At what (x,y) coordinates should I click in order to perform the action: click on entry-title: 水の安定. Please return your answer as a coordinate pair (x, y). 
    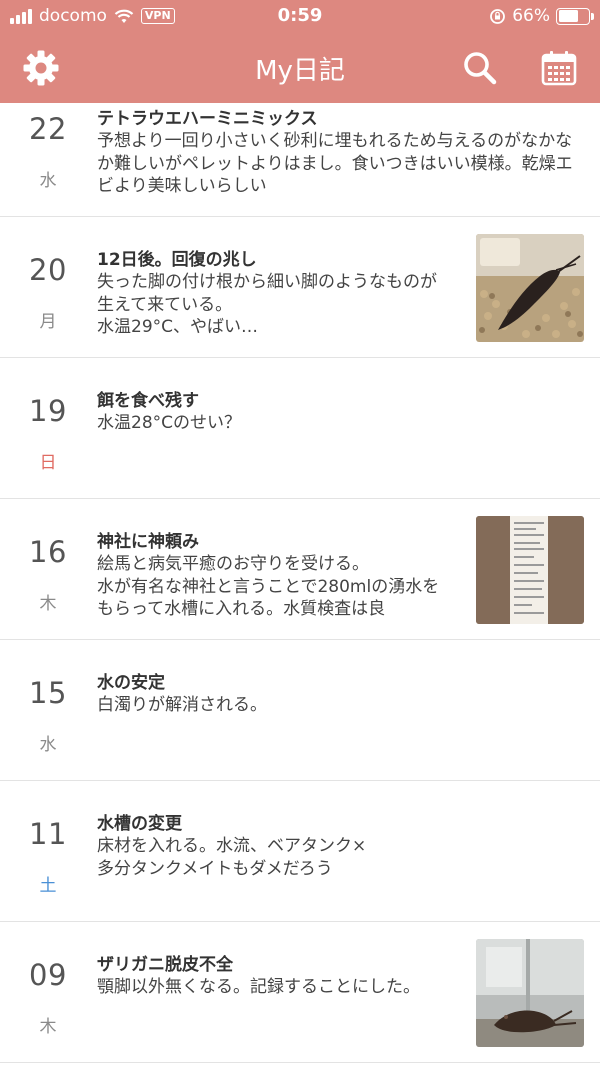
    Looking at the image, I should click on (131, 683).